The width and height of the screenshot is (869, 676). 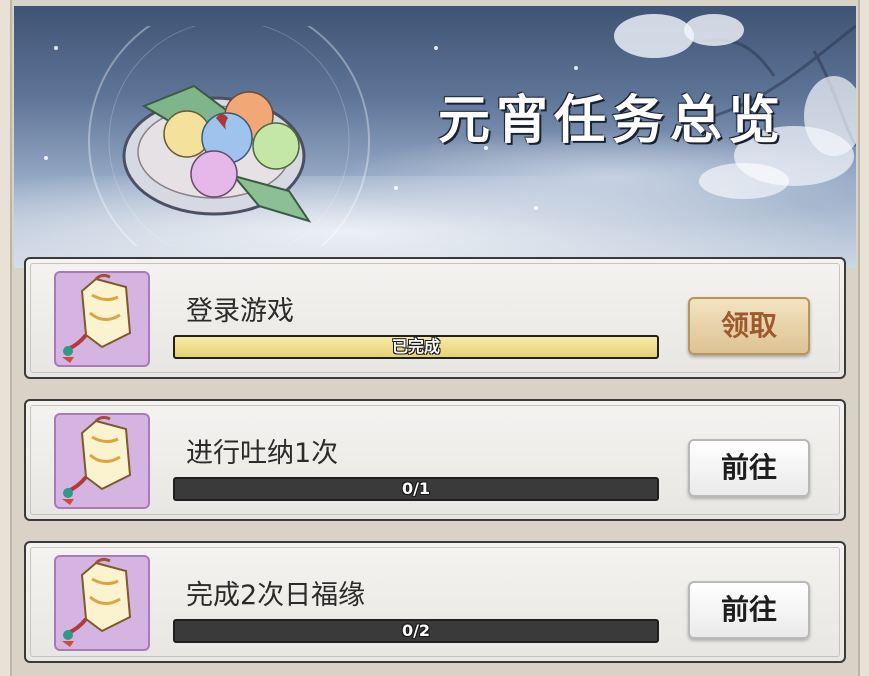 I want to click on progress-text: 0/2, so click(x=416, y=630).